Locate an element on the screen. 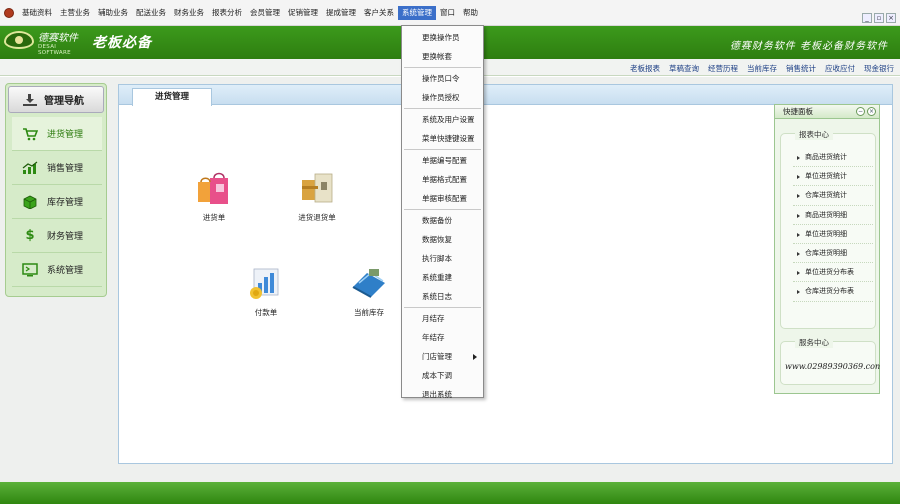 The height and width of the screenshot is (504, 900). menu-window: 窗口 is located at coordinates (447, 13).